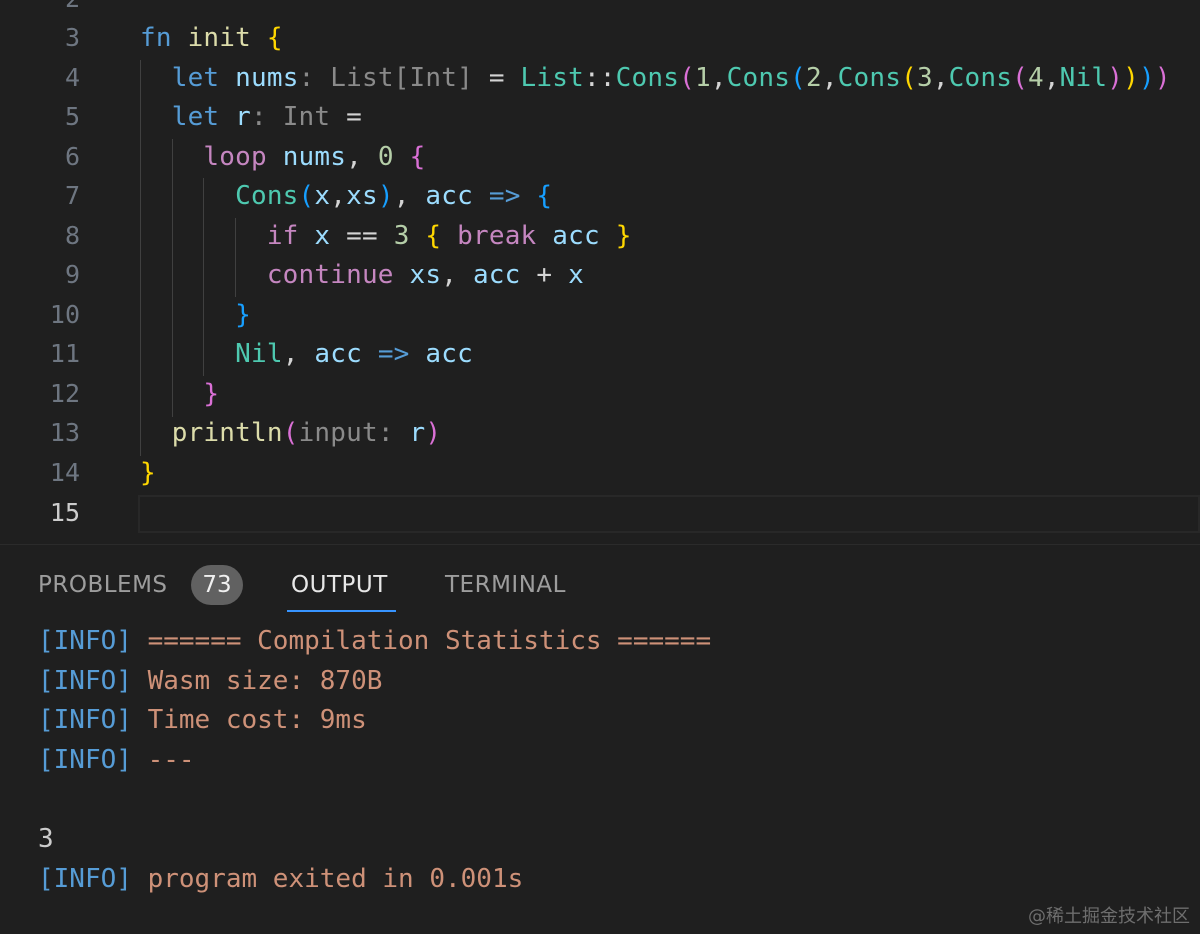 The image size is (1200, 934). What do you see at coordinates (64, 472) in the screenshot?
I see `line-number: 14` at bounding box center [64, 472].